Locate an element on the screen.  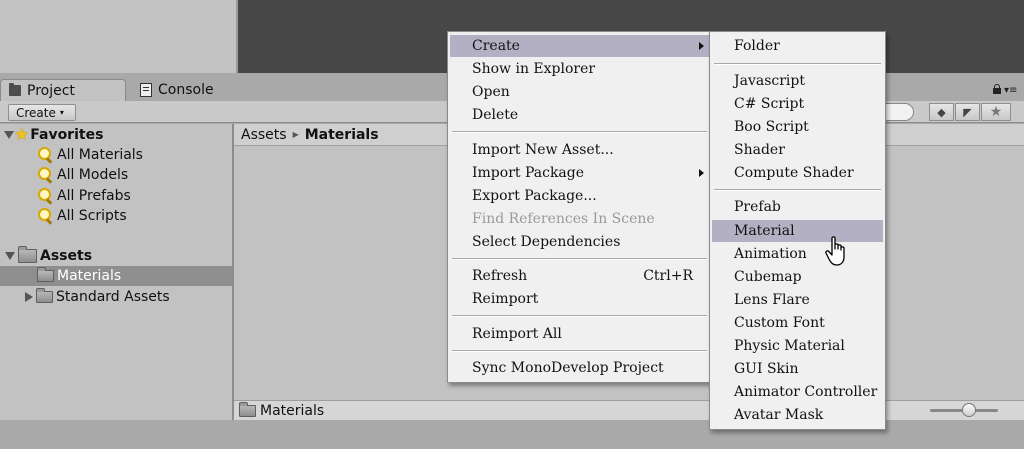
breadcrumb-current: Materials is located at coordinates (342, 135).